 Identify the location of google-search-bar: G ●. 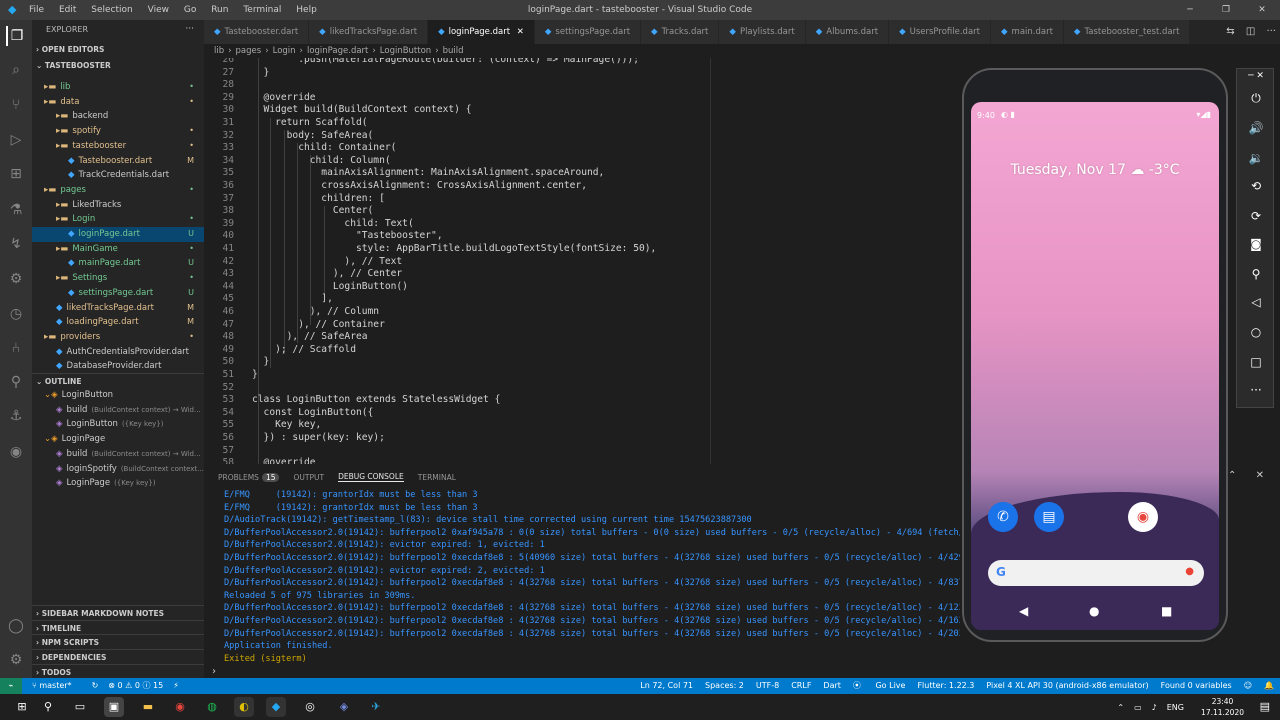
(1096, 573).